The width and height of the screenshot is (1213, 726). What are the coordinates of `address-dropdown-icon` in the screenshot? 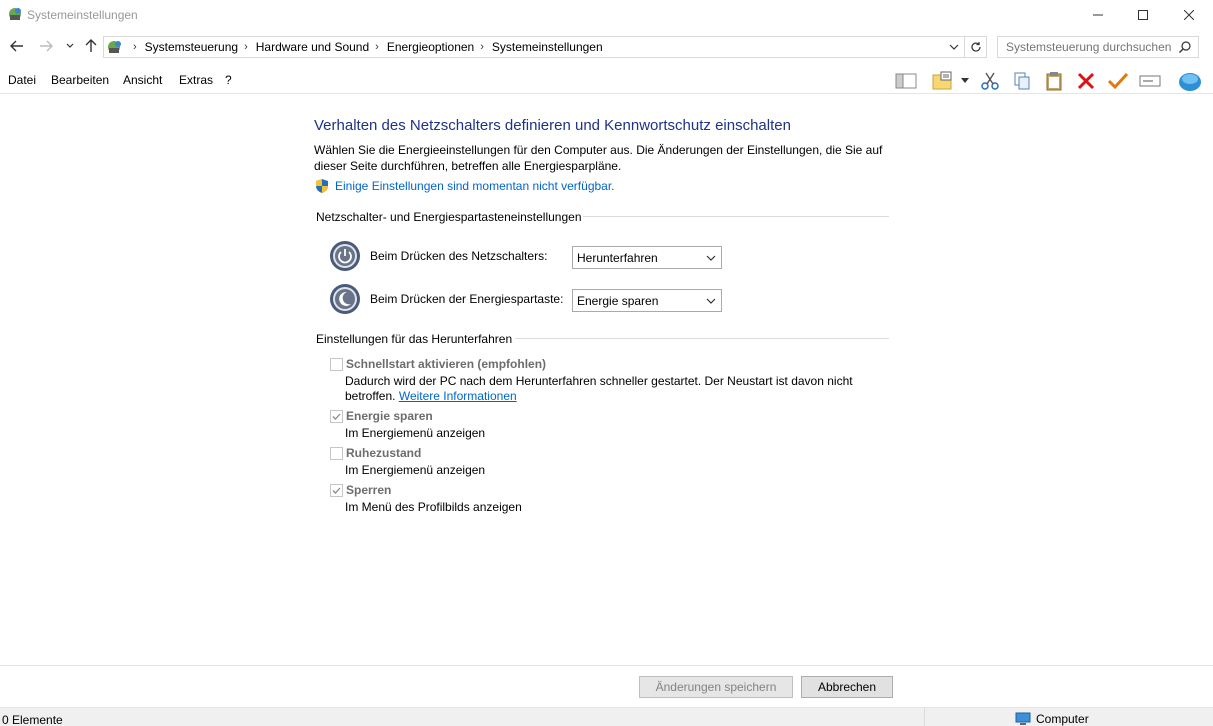 It's located at (954, 47).